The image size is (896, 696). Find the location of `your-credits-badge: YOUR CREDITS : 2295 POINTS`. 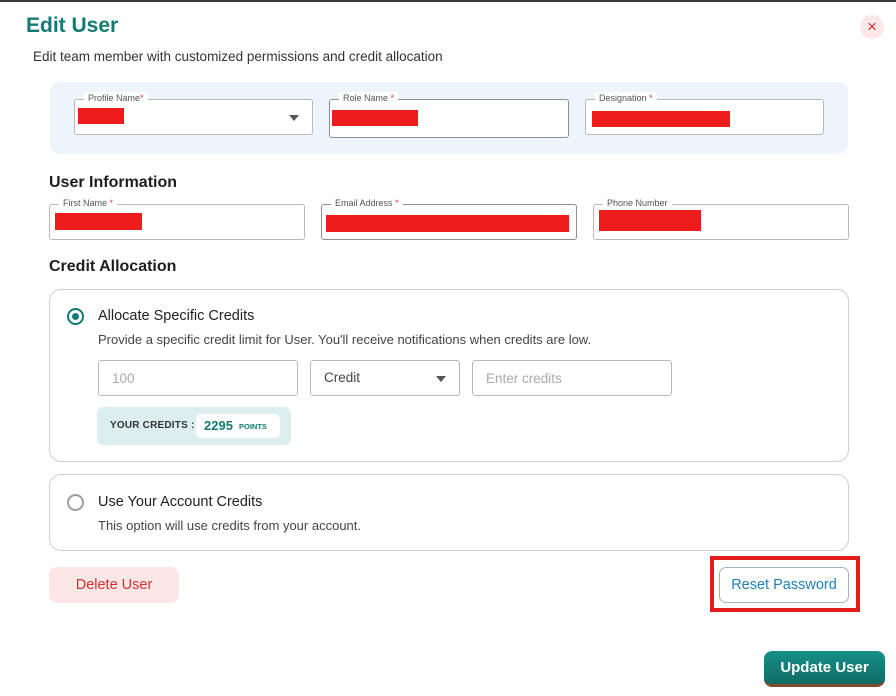

your-credits-badge: YOUR CREDITS : 2295 POINTS is located at coordinates (194, 426).